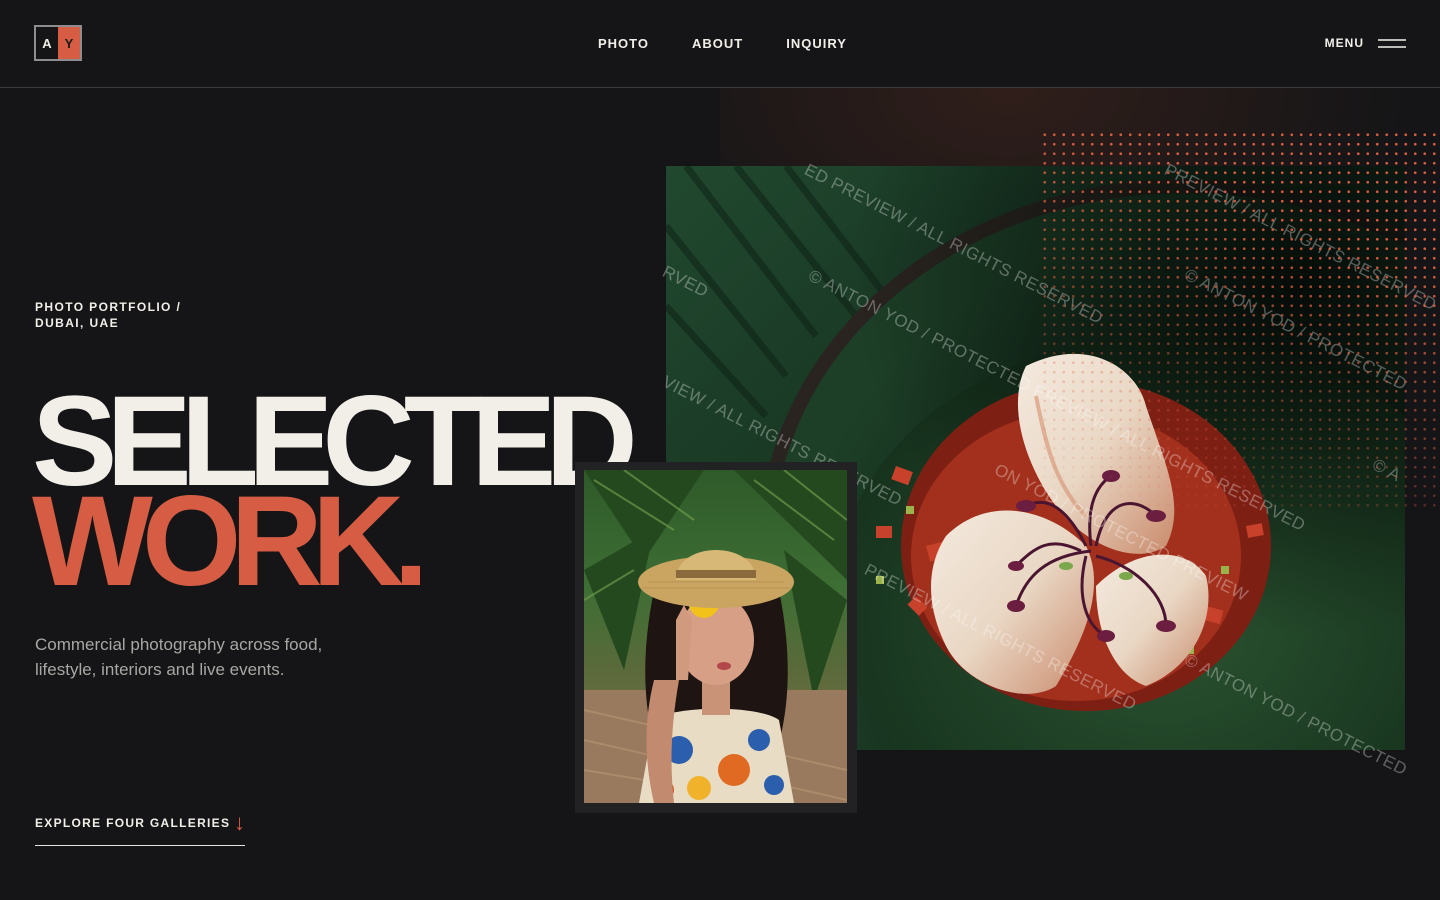  I want to click on nav-item-about: ABOUT, so click(717, 43).